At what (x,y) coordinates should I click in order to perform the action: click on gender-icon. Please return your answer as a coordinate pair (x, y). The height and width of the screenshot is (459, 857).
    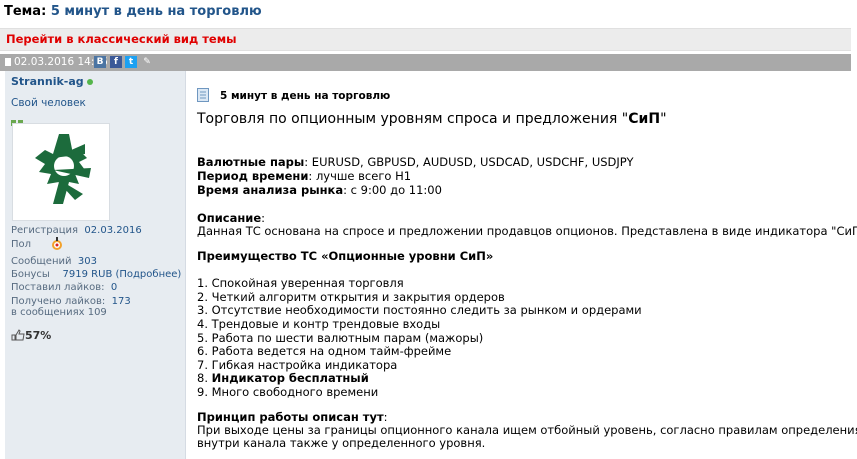
    Looking at the image, I should click on (57, 243).